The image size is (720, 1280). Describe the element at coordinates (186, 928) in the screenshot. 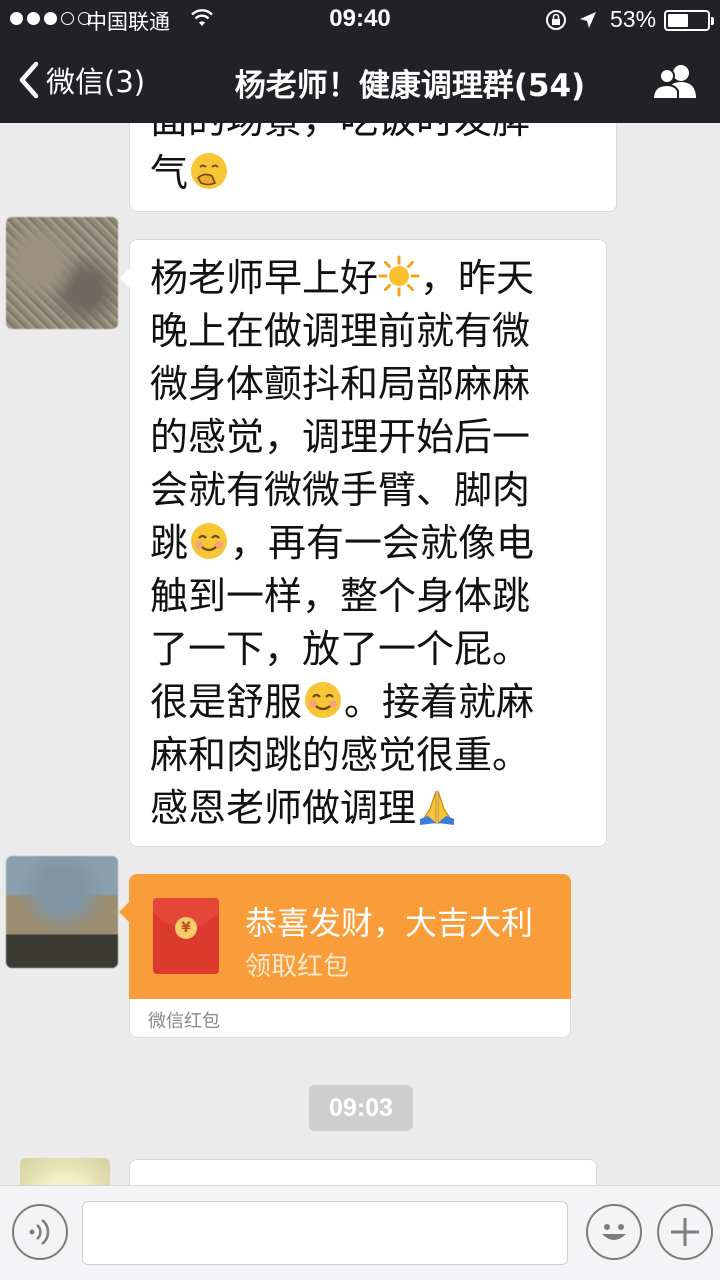

I see `yuan-coin-icon: ¥` at that location.